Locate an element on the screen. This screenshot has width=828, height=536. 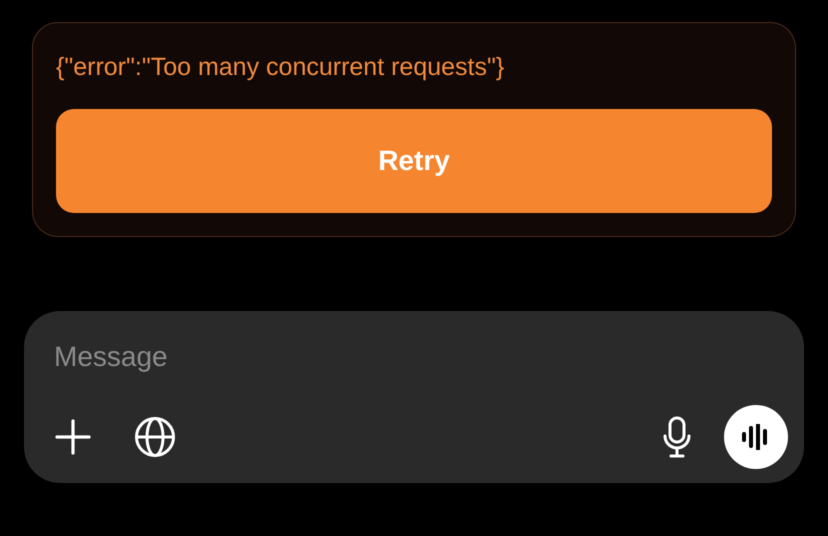
message-field: Message is located at coordinates (404, 357).